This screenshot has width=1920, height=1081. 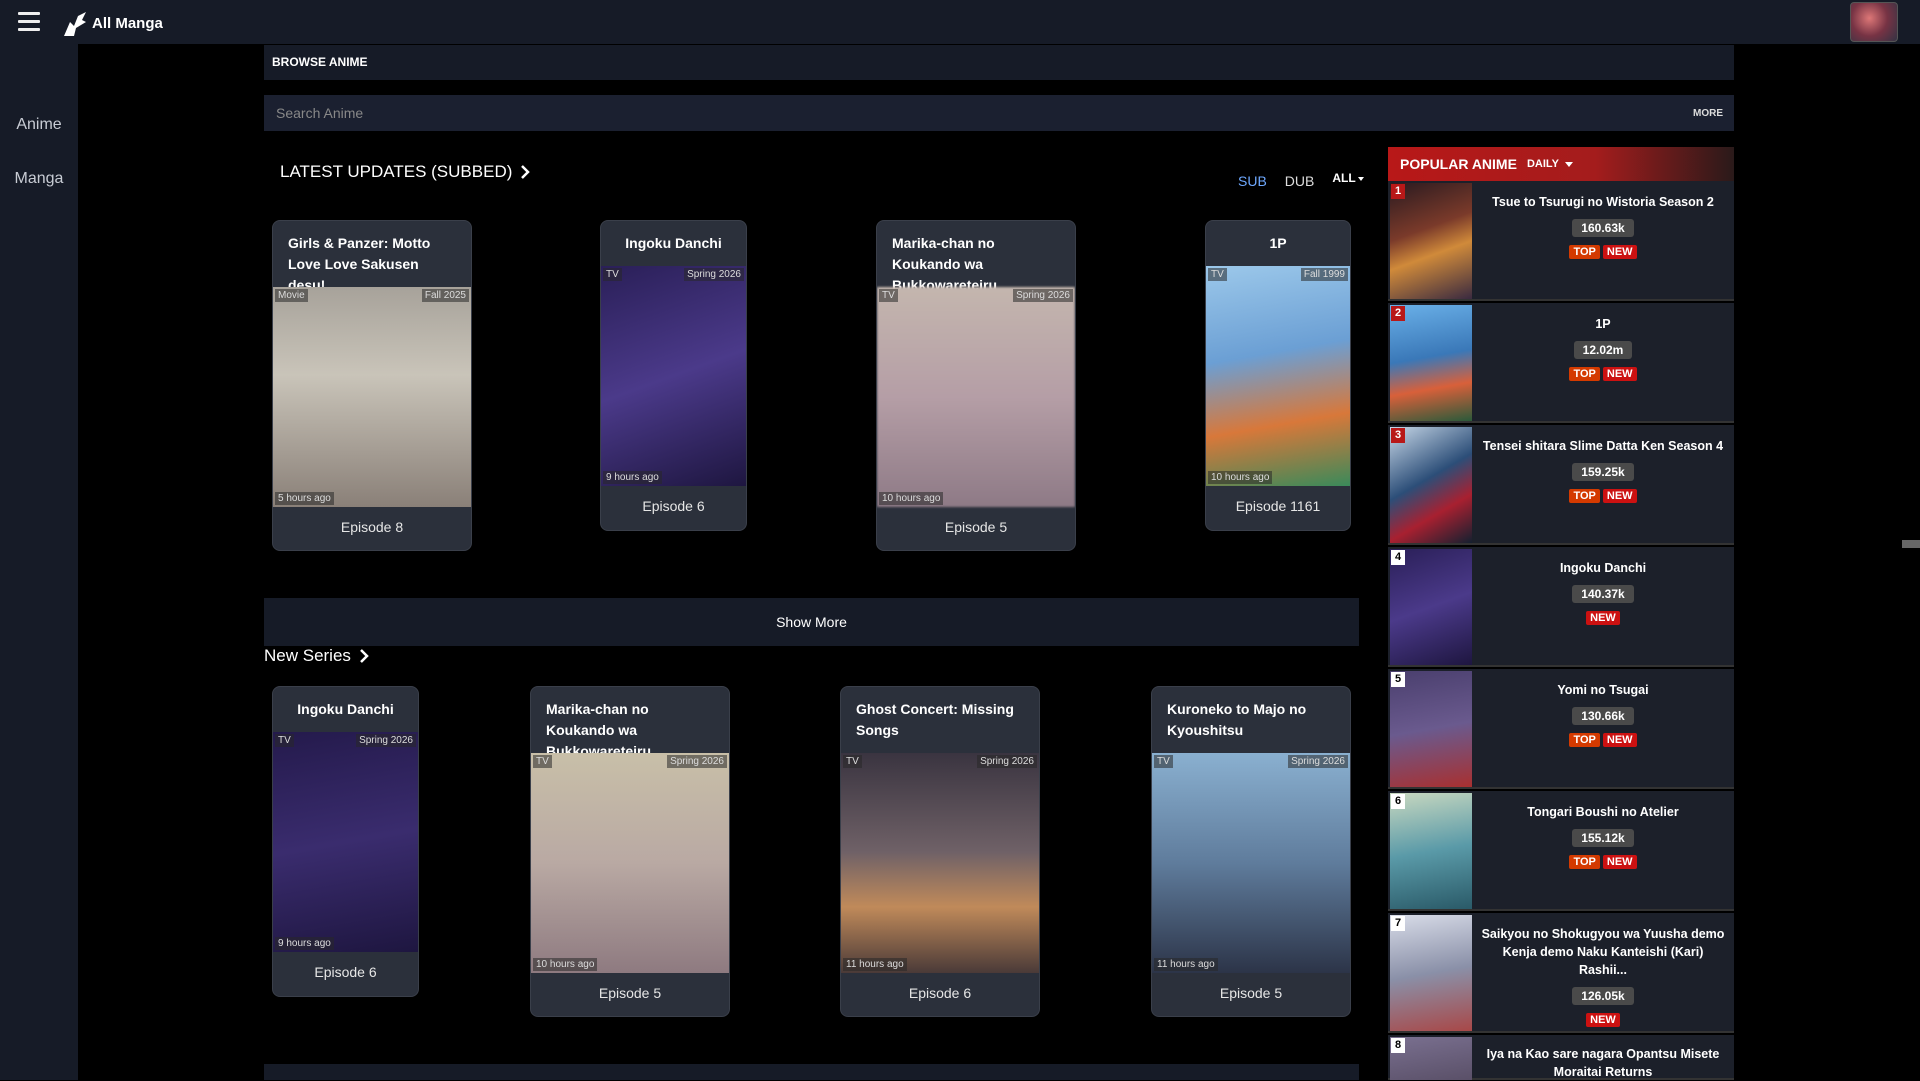 What do you see at coordinates (1398, 923) in the screenshot?
I see `rank-badge: 7` at bounding box center [1398, 923].